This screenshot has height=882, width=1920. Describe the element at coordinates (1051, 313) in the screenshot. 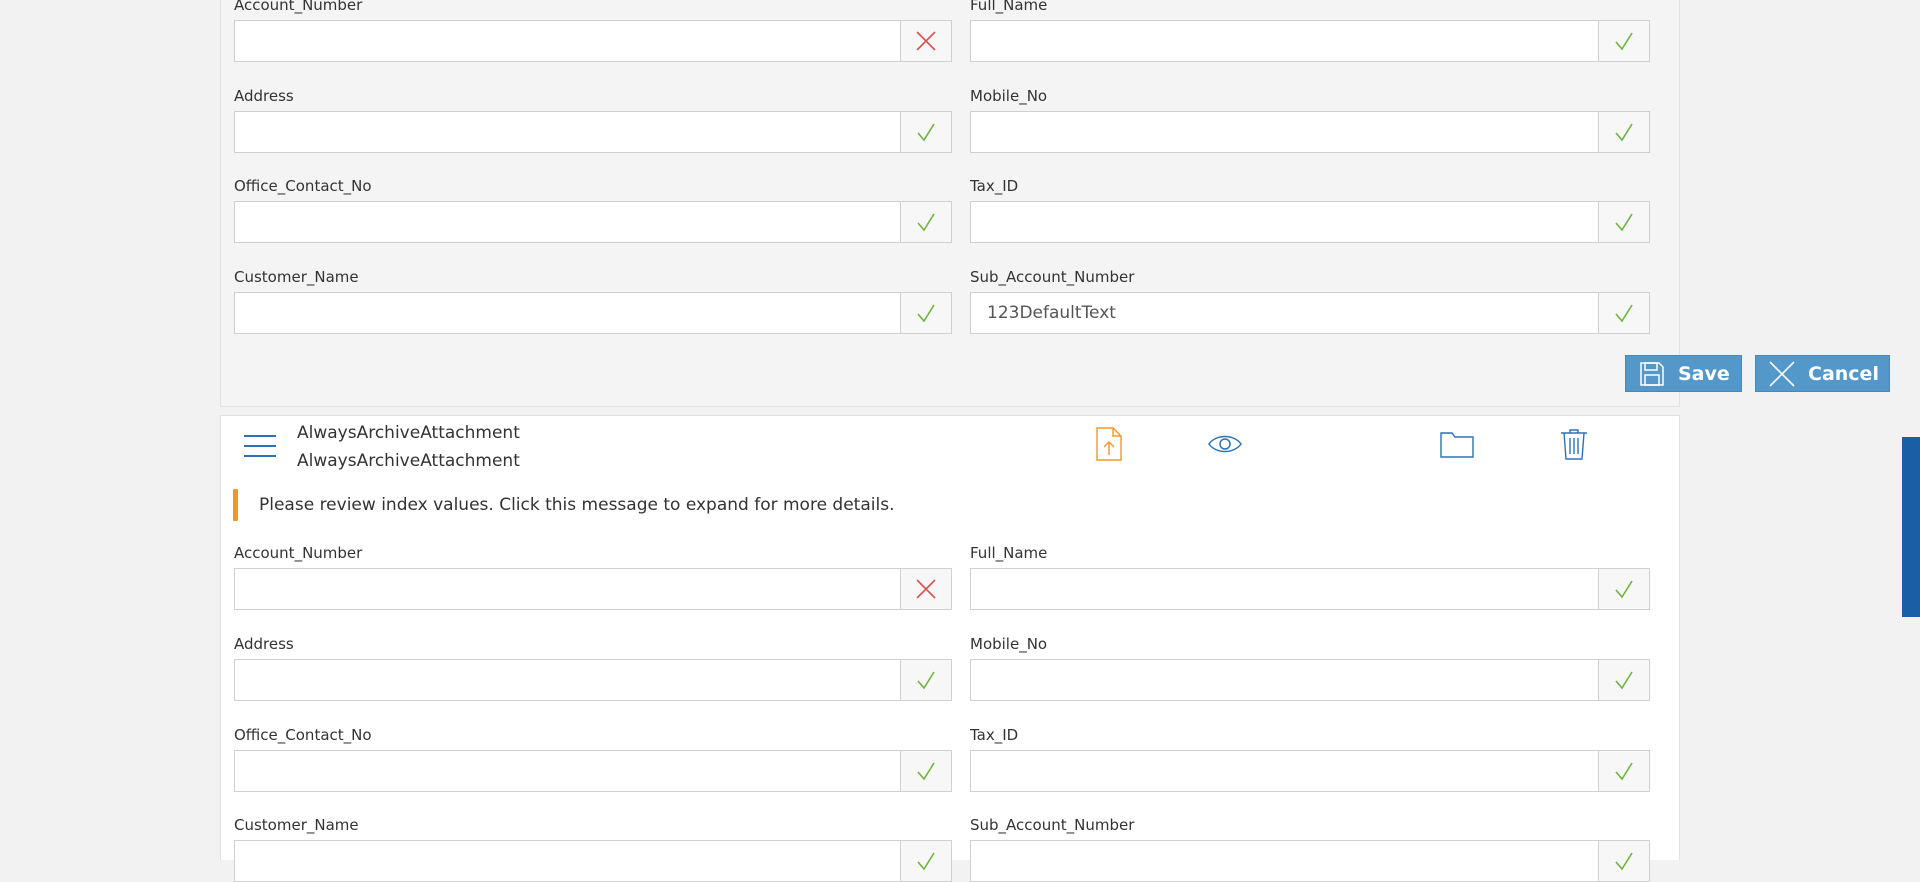

I see `input-value: 123DefaultText` at that location.